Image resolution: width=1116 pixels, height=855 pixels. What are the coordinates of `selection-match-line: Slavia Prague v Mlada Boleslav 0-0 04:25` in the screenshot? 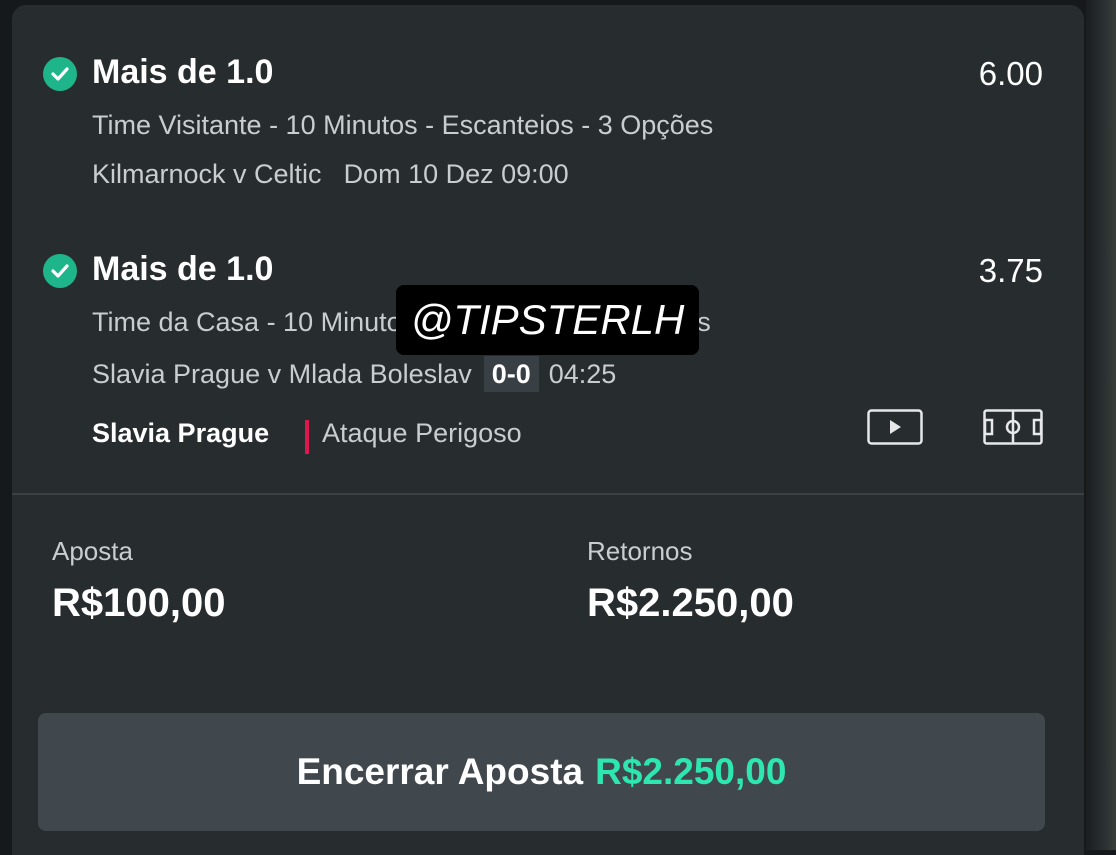 It's located at (354, 374).